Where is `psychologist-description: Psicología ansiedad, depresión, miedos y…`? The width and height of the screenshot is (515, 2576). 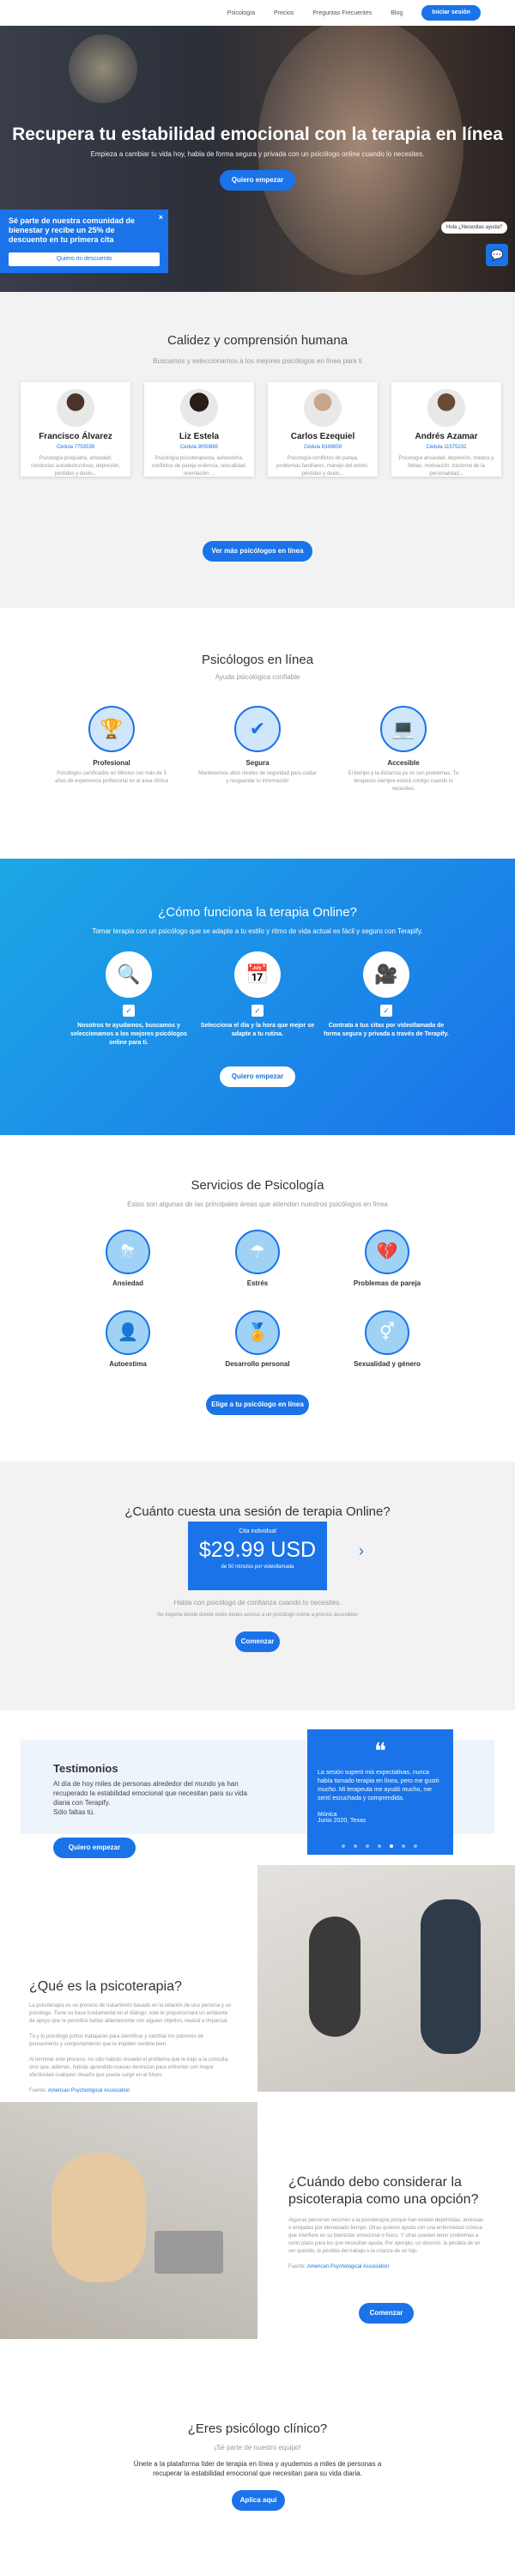
psychologist-description: Psicología ansiedad, depresión, miedos y… is located at coordinates (446, 466).